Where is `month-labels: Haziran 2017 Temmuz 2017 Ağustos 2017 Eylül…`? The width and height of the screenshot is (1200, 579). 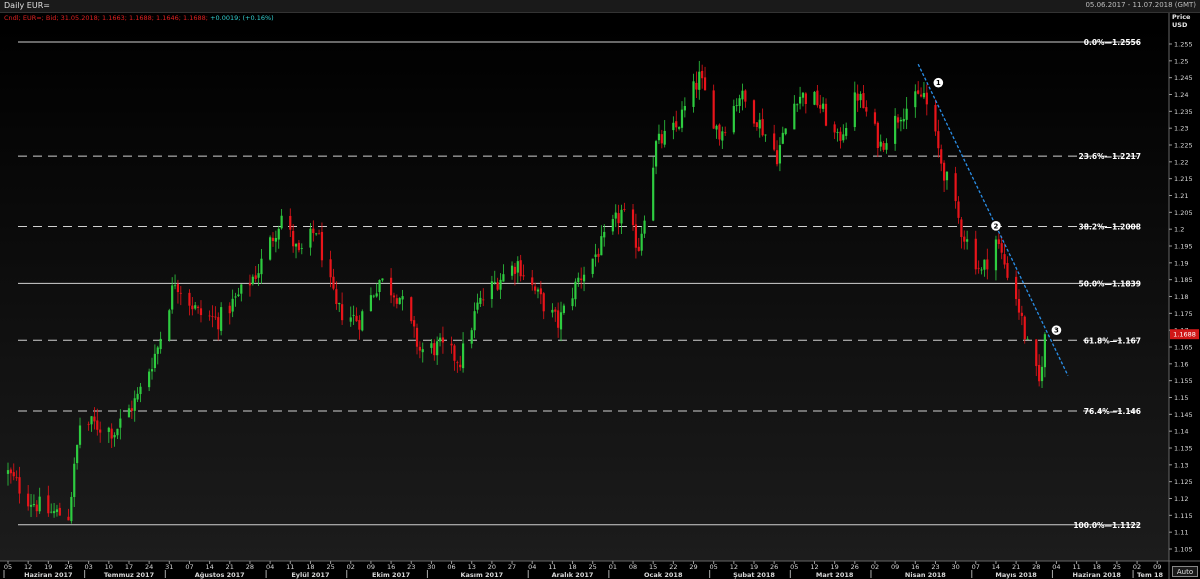 month-labels: Haziran 2017 Temmuz 2017 Ağustos 2017 Eylül… is located at coordinates (583, 574).